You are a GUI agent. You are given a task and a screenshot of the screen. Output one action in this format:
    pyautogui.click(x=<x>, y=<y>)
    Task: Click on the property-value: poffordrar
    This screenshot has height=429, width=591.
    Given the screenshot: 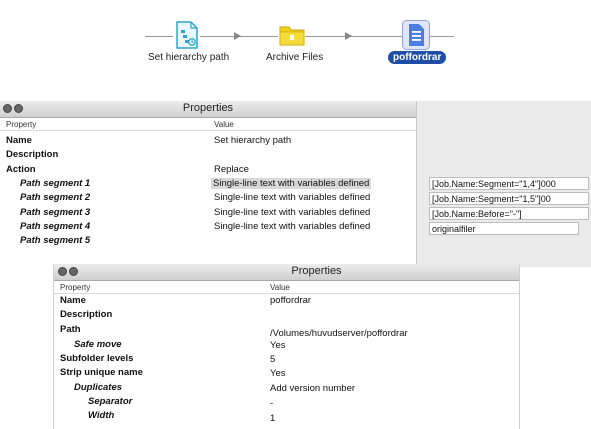 What is the action you would take?
    pyautogui.click(x=291, y=300)
    